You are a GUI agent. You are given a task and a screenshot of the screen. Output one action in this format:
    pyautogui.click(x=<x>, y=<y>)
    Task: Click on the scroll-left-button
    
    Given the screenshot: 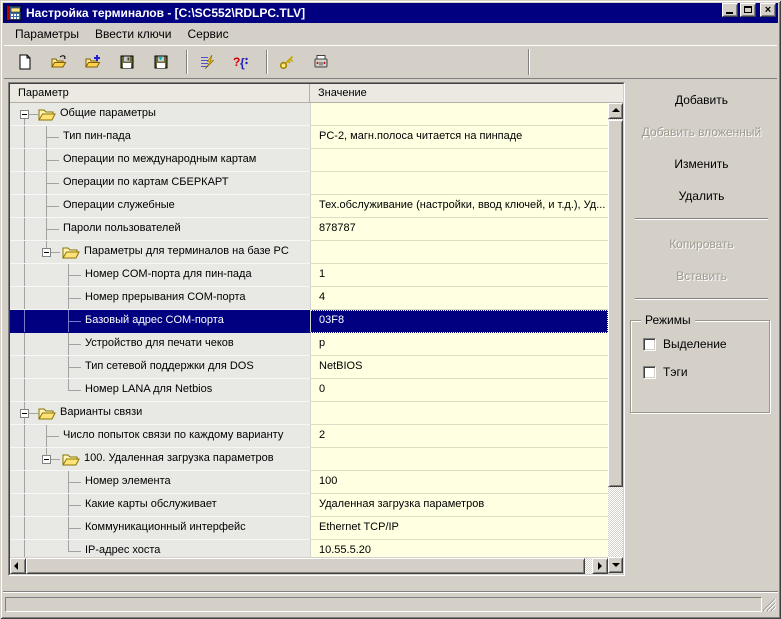 What is the action you would take?
    pyautogui.click(x=18, y=566)
    